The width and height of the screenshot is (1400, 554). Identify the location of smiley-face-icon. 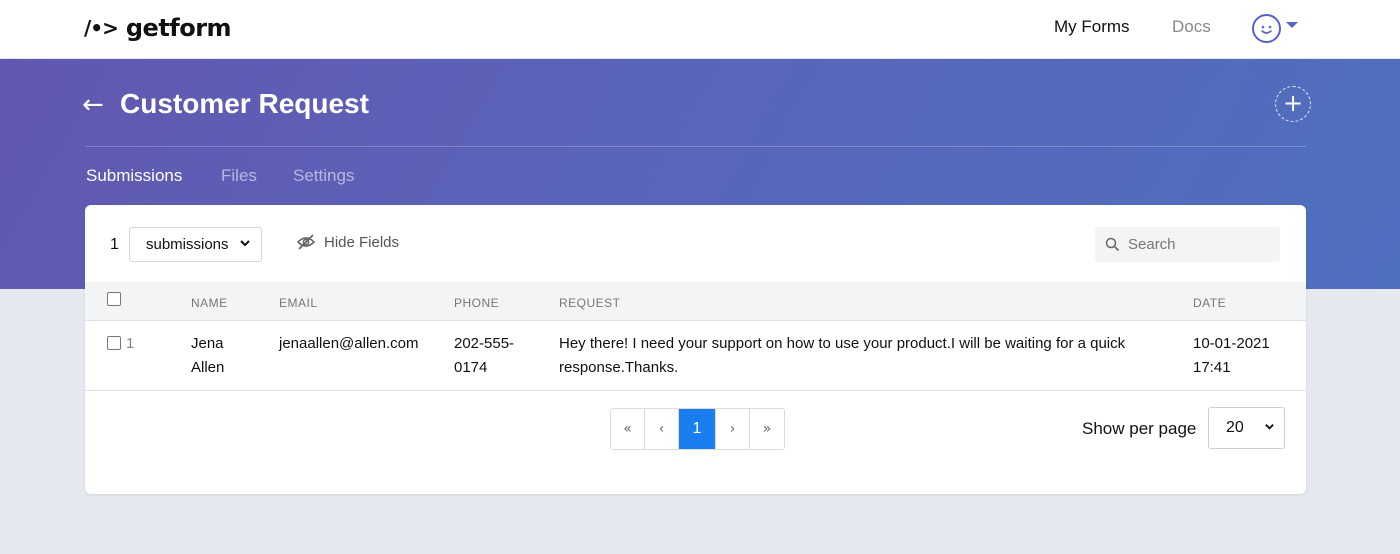
(1266, 29).